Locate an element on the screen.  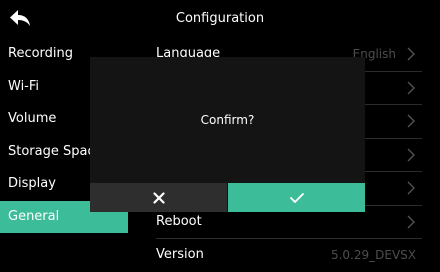
top-bar: Configuration is located at coordinates (220, 18).